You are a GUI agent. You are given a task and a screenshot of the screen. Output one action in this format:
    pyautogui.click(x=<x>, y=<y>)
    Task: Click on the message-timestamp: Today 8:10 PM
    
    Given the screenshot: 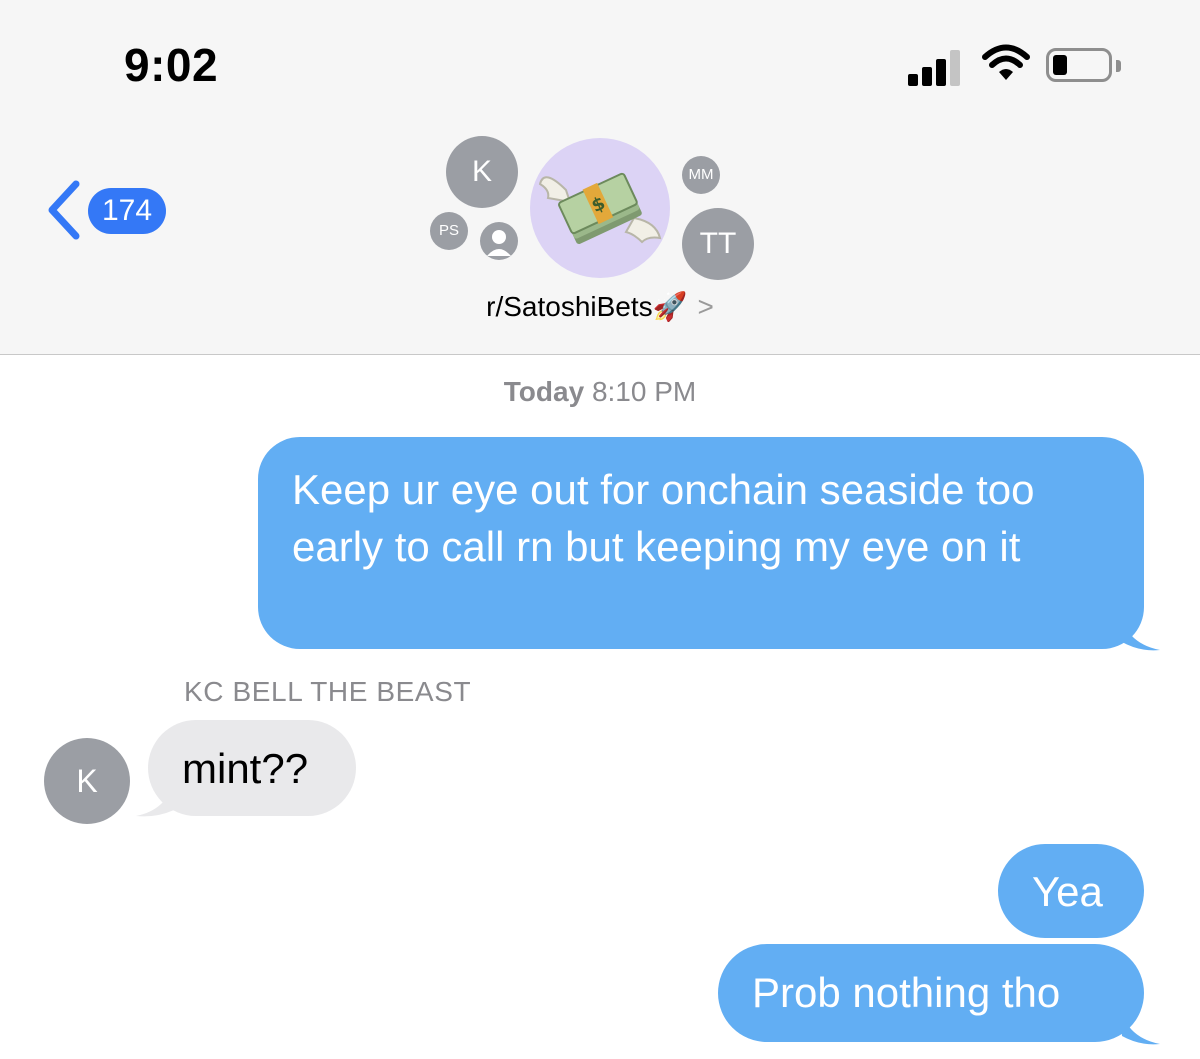 What is the action you would take?
    pyautogui.click(x=600, y=392)
    